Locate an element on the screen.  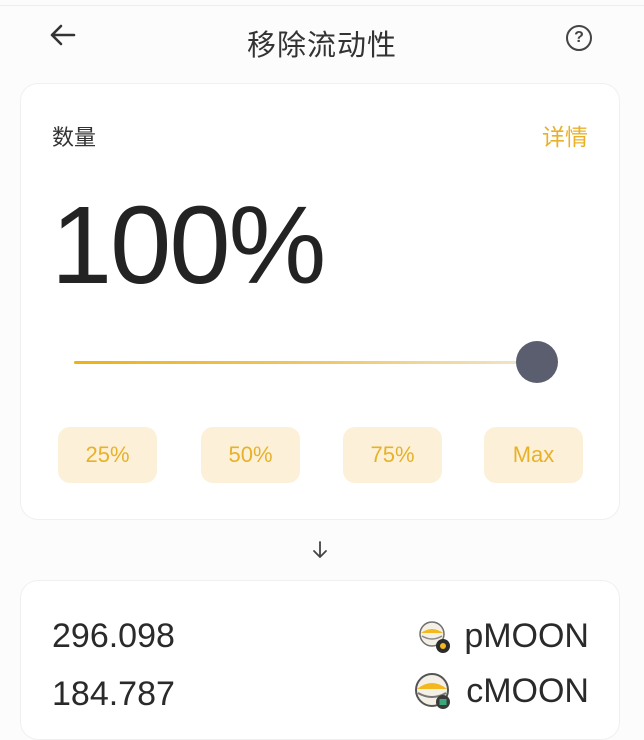
pmoon-token-icon is located at coordinates (435, 636).